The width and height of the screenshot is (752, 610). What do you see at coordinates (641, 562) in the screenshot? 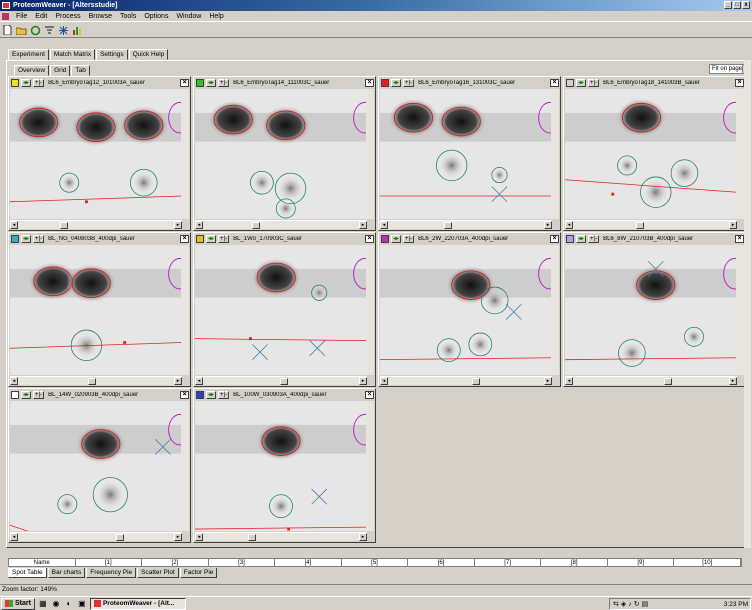
I see `table-column-header: [9]` at bounding box center [641, 562].